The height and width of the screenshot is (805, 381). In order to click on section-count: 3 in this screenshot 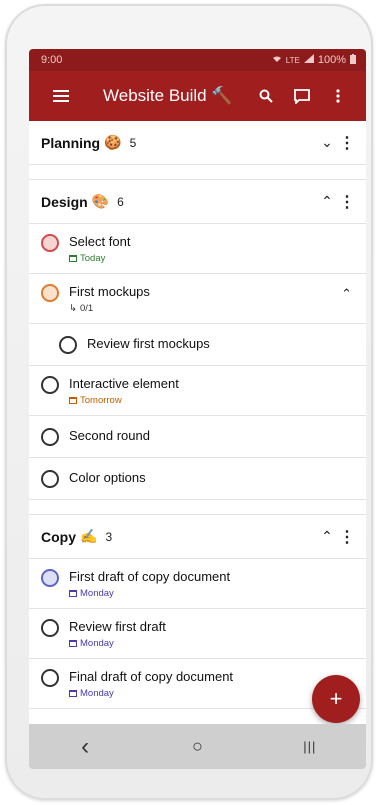, I will do `click(109, 536)`.